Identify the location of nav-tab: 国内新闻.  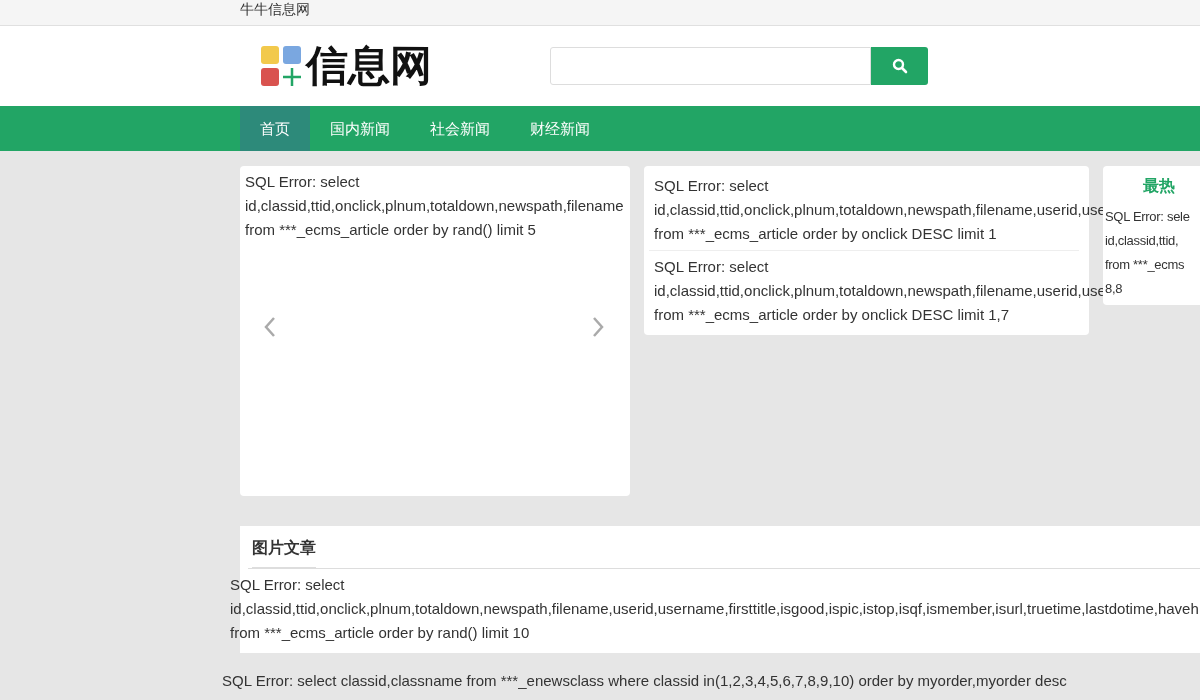
(360, 128).